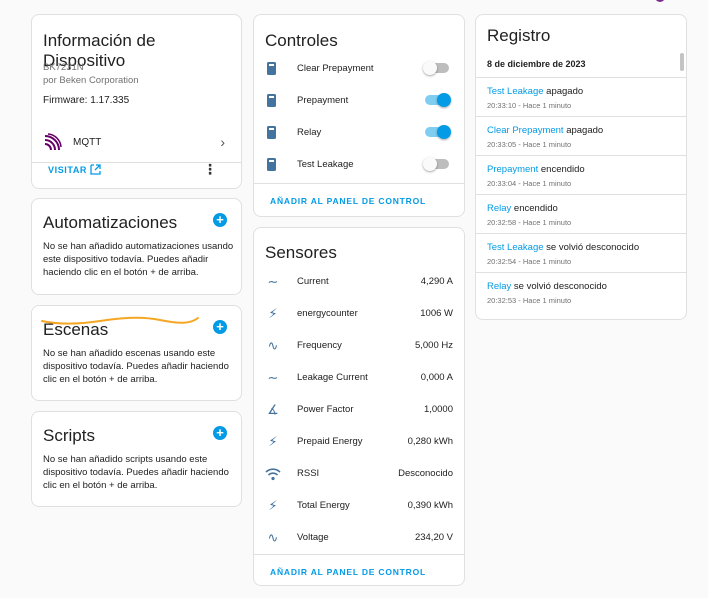 Image resolution: width=708 pixels, height=598 pixels. What do you see at coordinates (67, 170) in the screenshot?
I see `visit-link: VISITAR` at bounding box center [67, 170].